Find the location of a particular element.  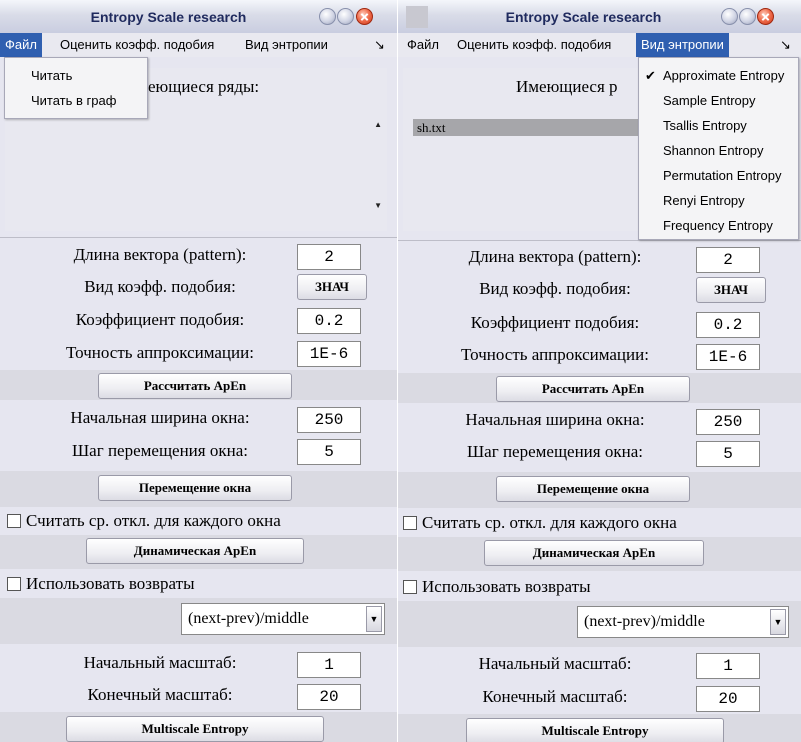

scroll-down-icon: ▼ is located at coordinates (378, 205).